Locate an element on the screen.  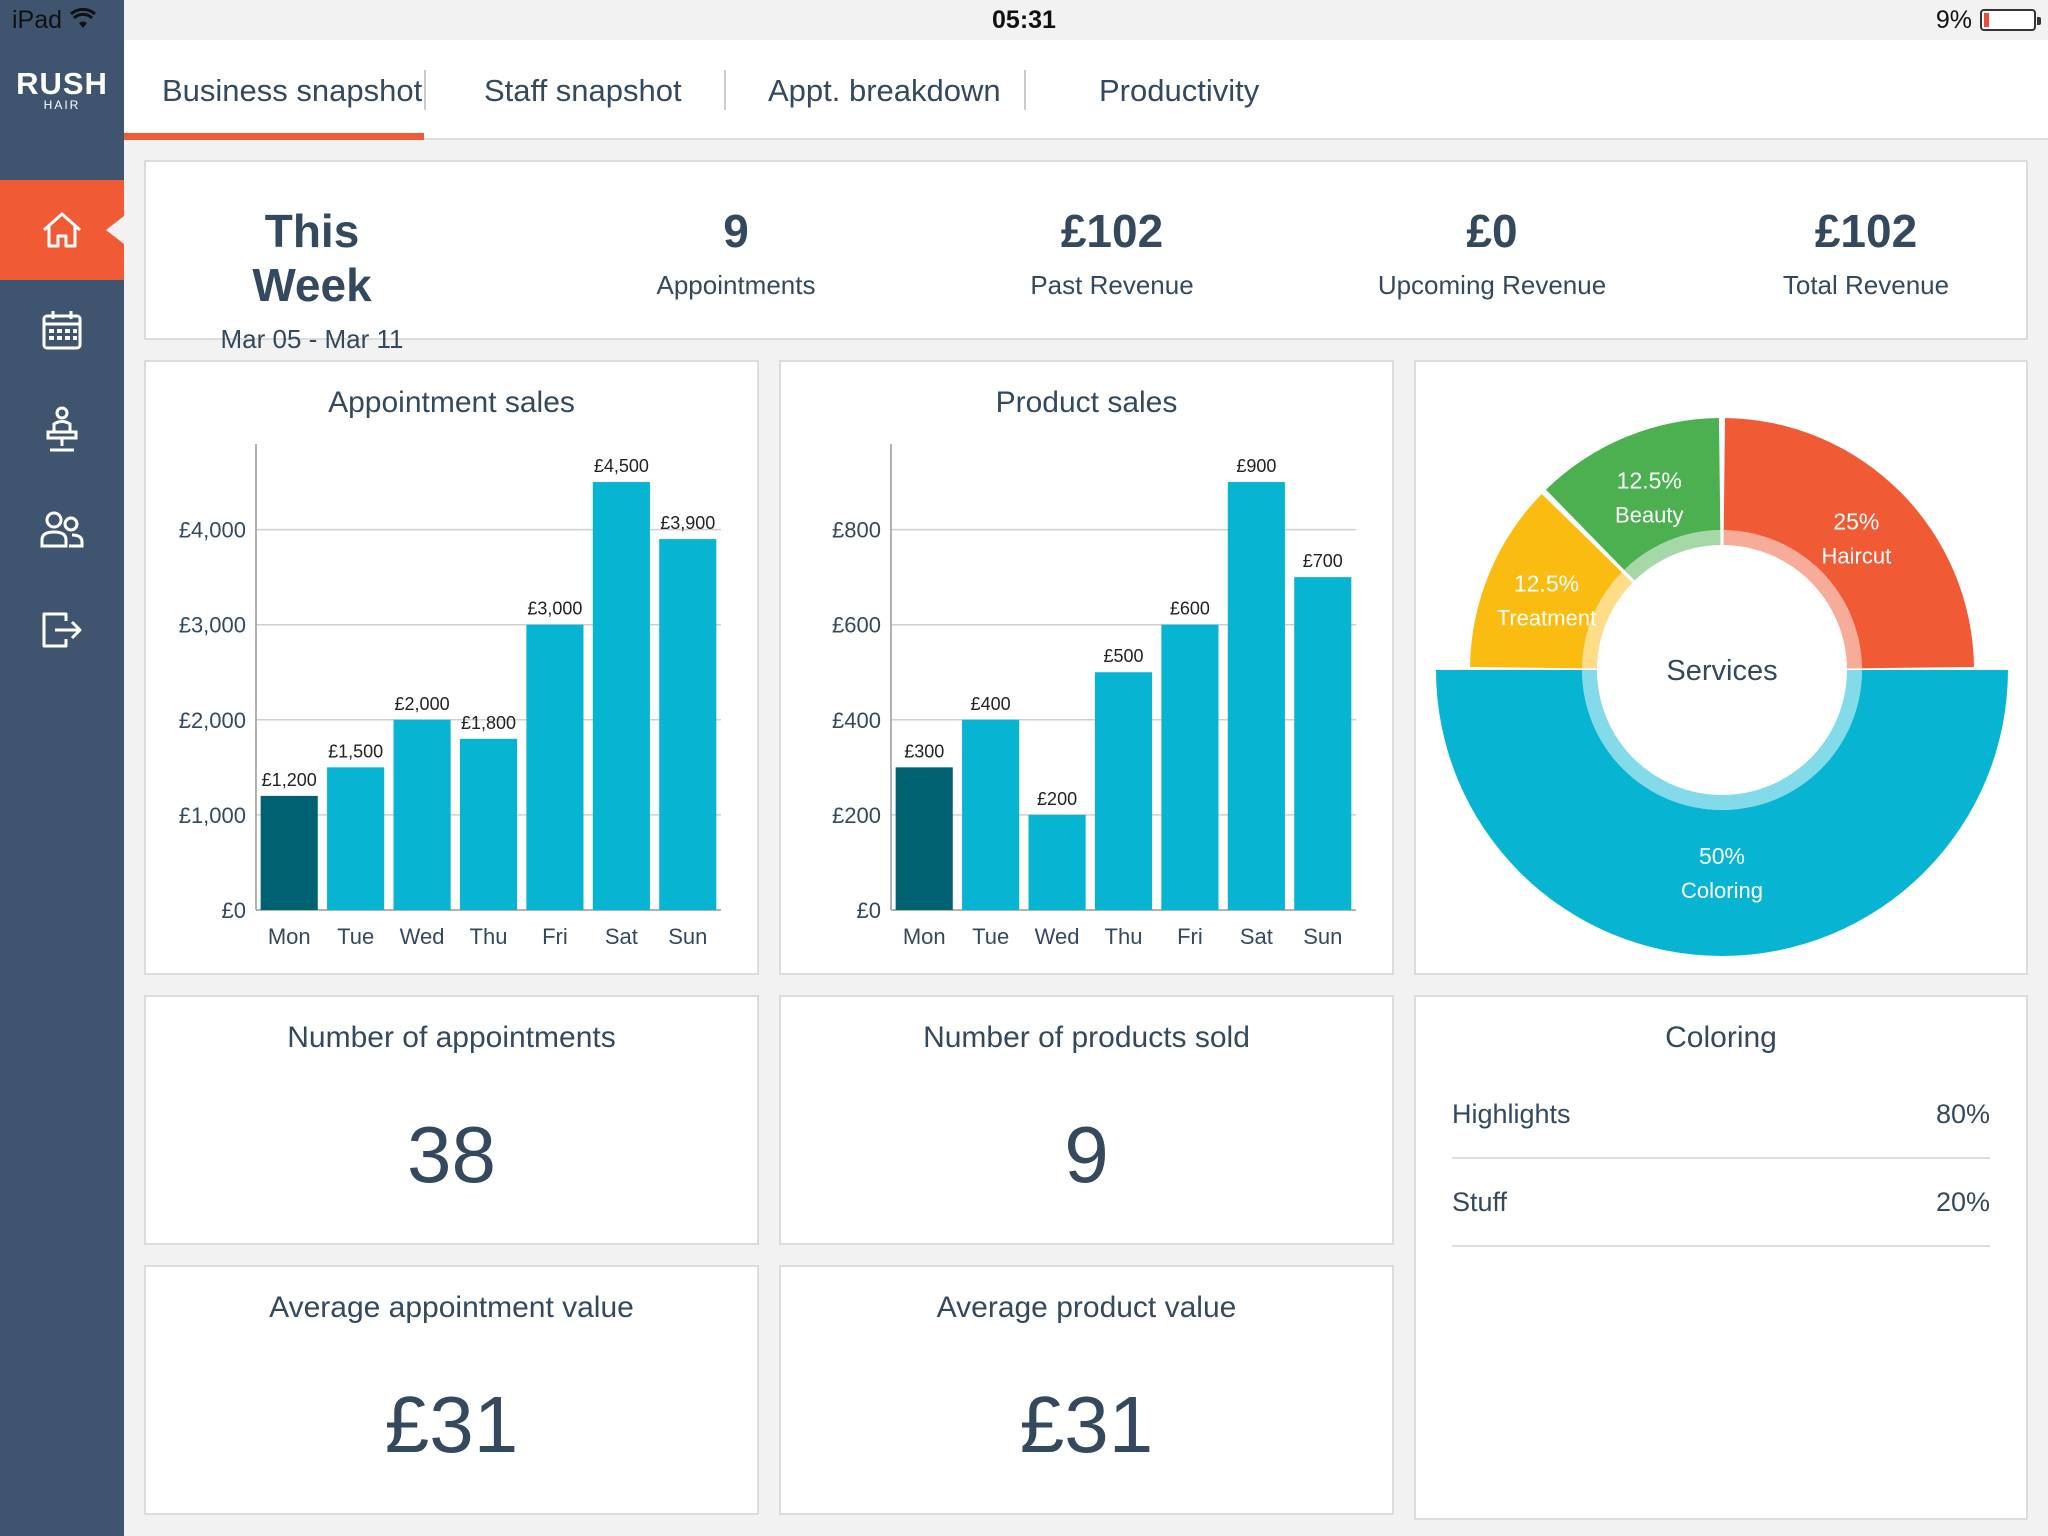
y-tick-label: £600 is located at coordinates (856, 625).